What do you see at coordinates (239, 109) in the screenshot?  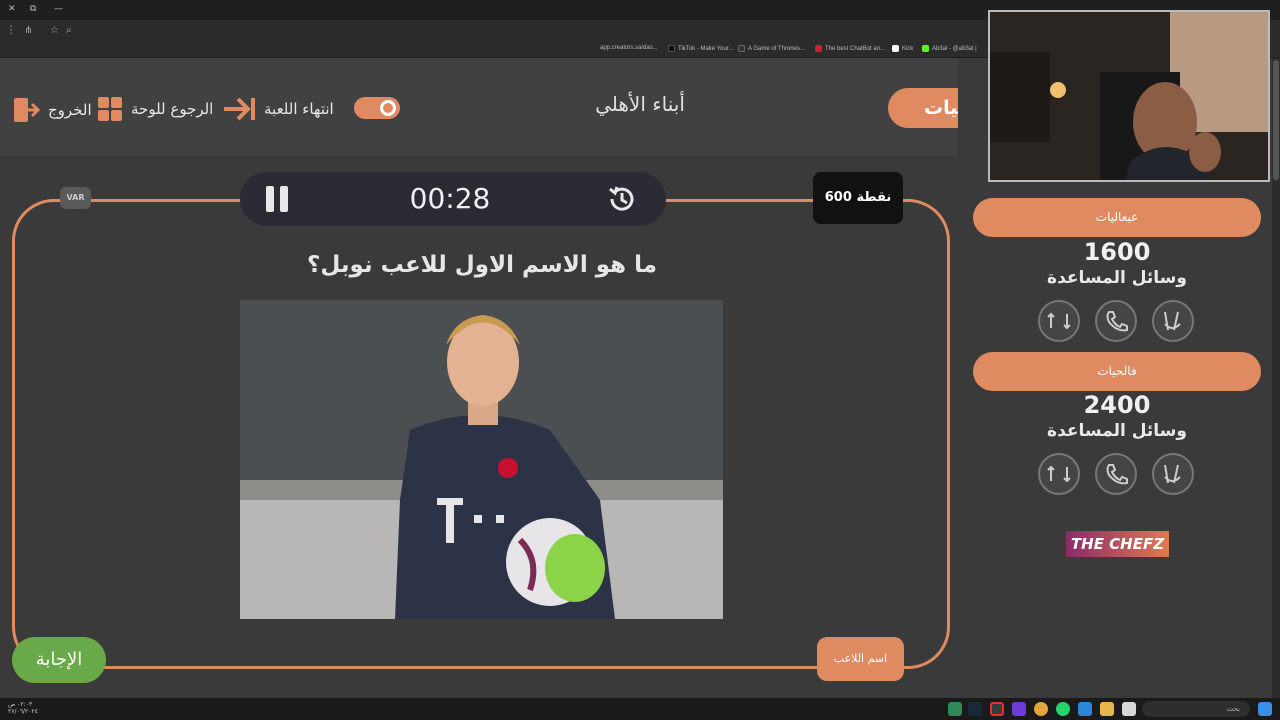 I see `arrow-right-icon` at bounding box center [239, 109].